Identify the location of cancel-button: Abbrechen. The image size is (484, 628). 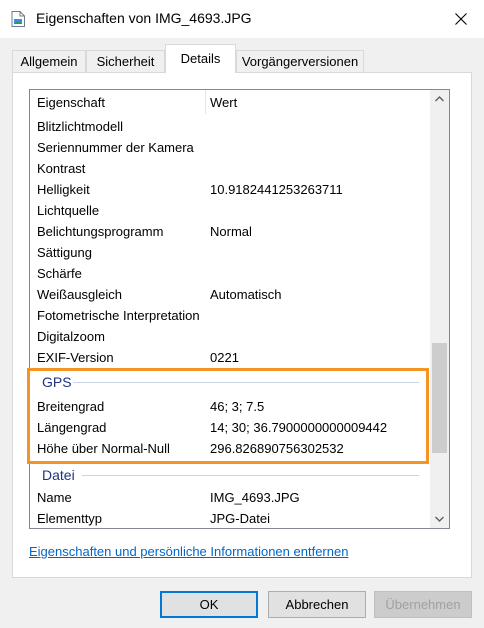
(317, 604).